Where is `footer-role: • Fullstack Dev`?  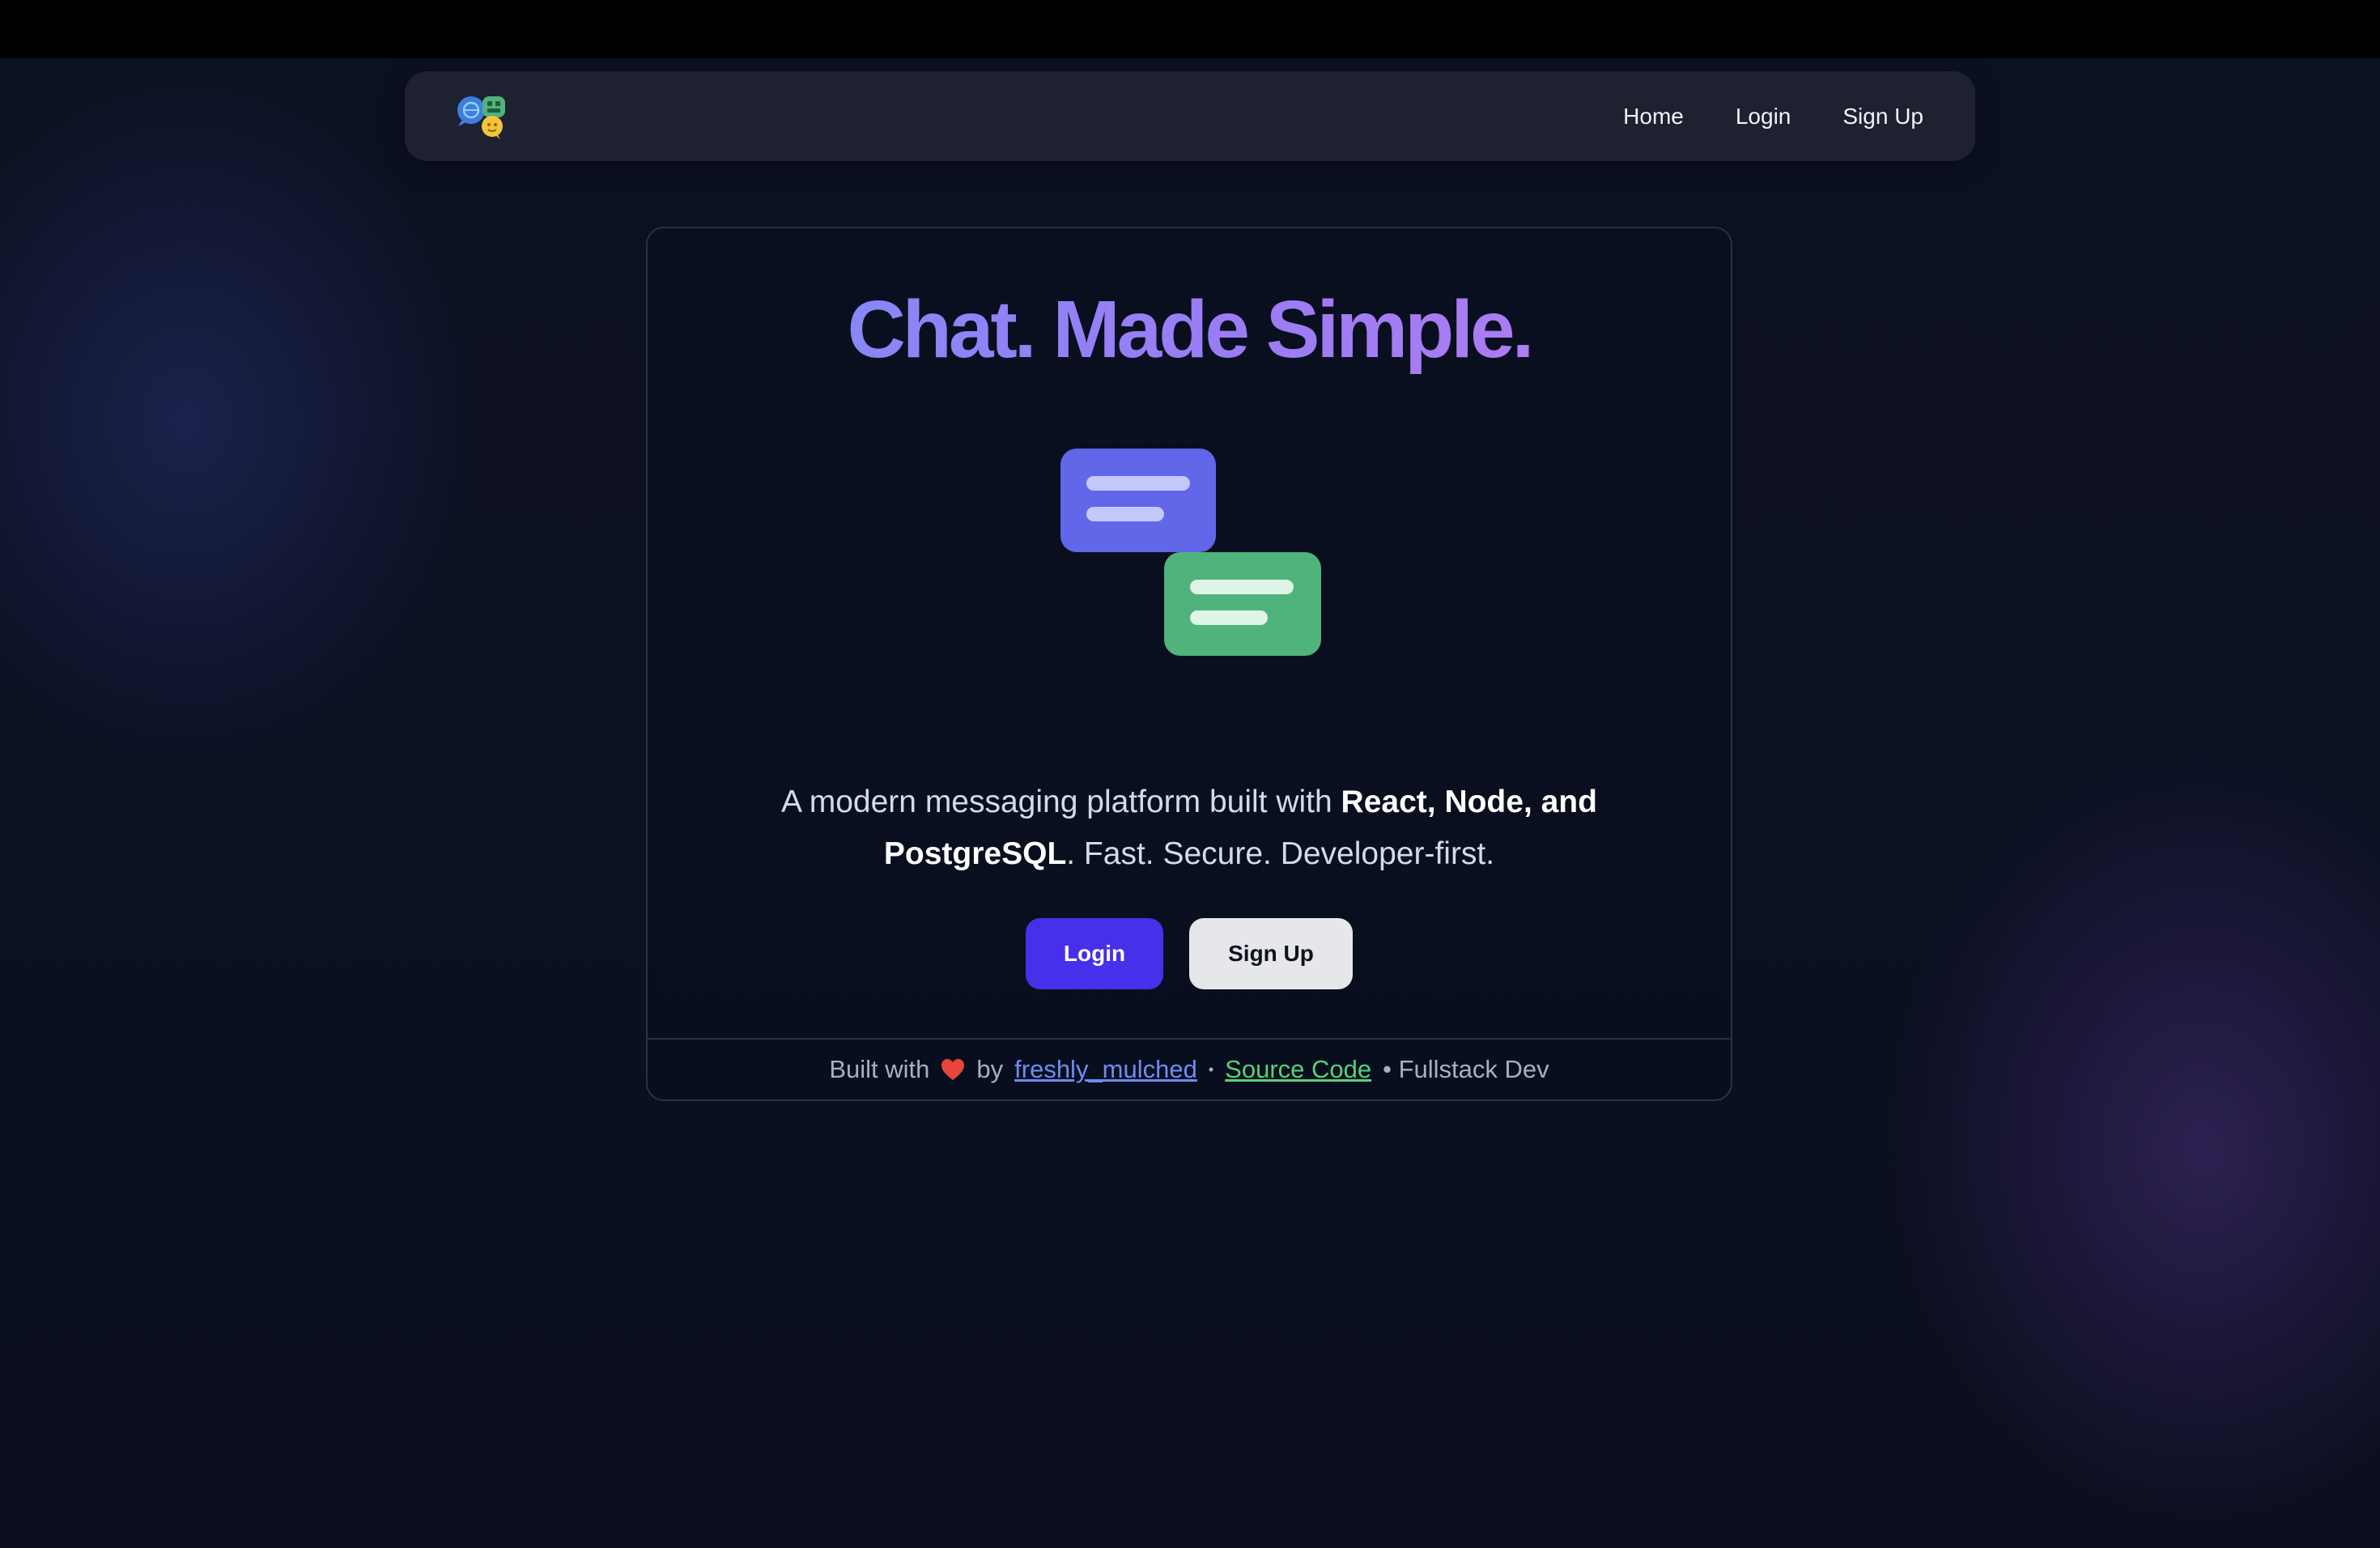 footer-role: • Fullstack Dev is located at coordinates (1466, 1069).